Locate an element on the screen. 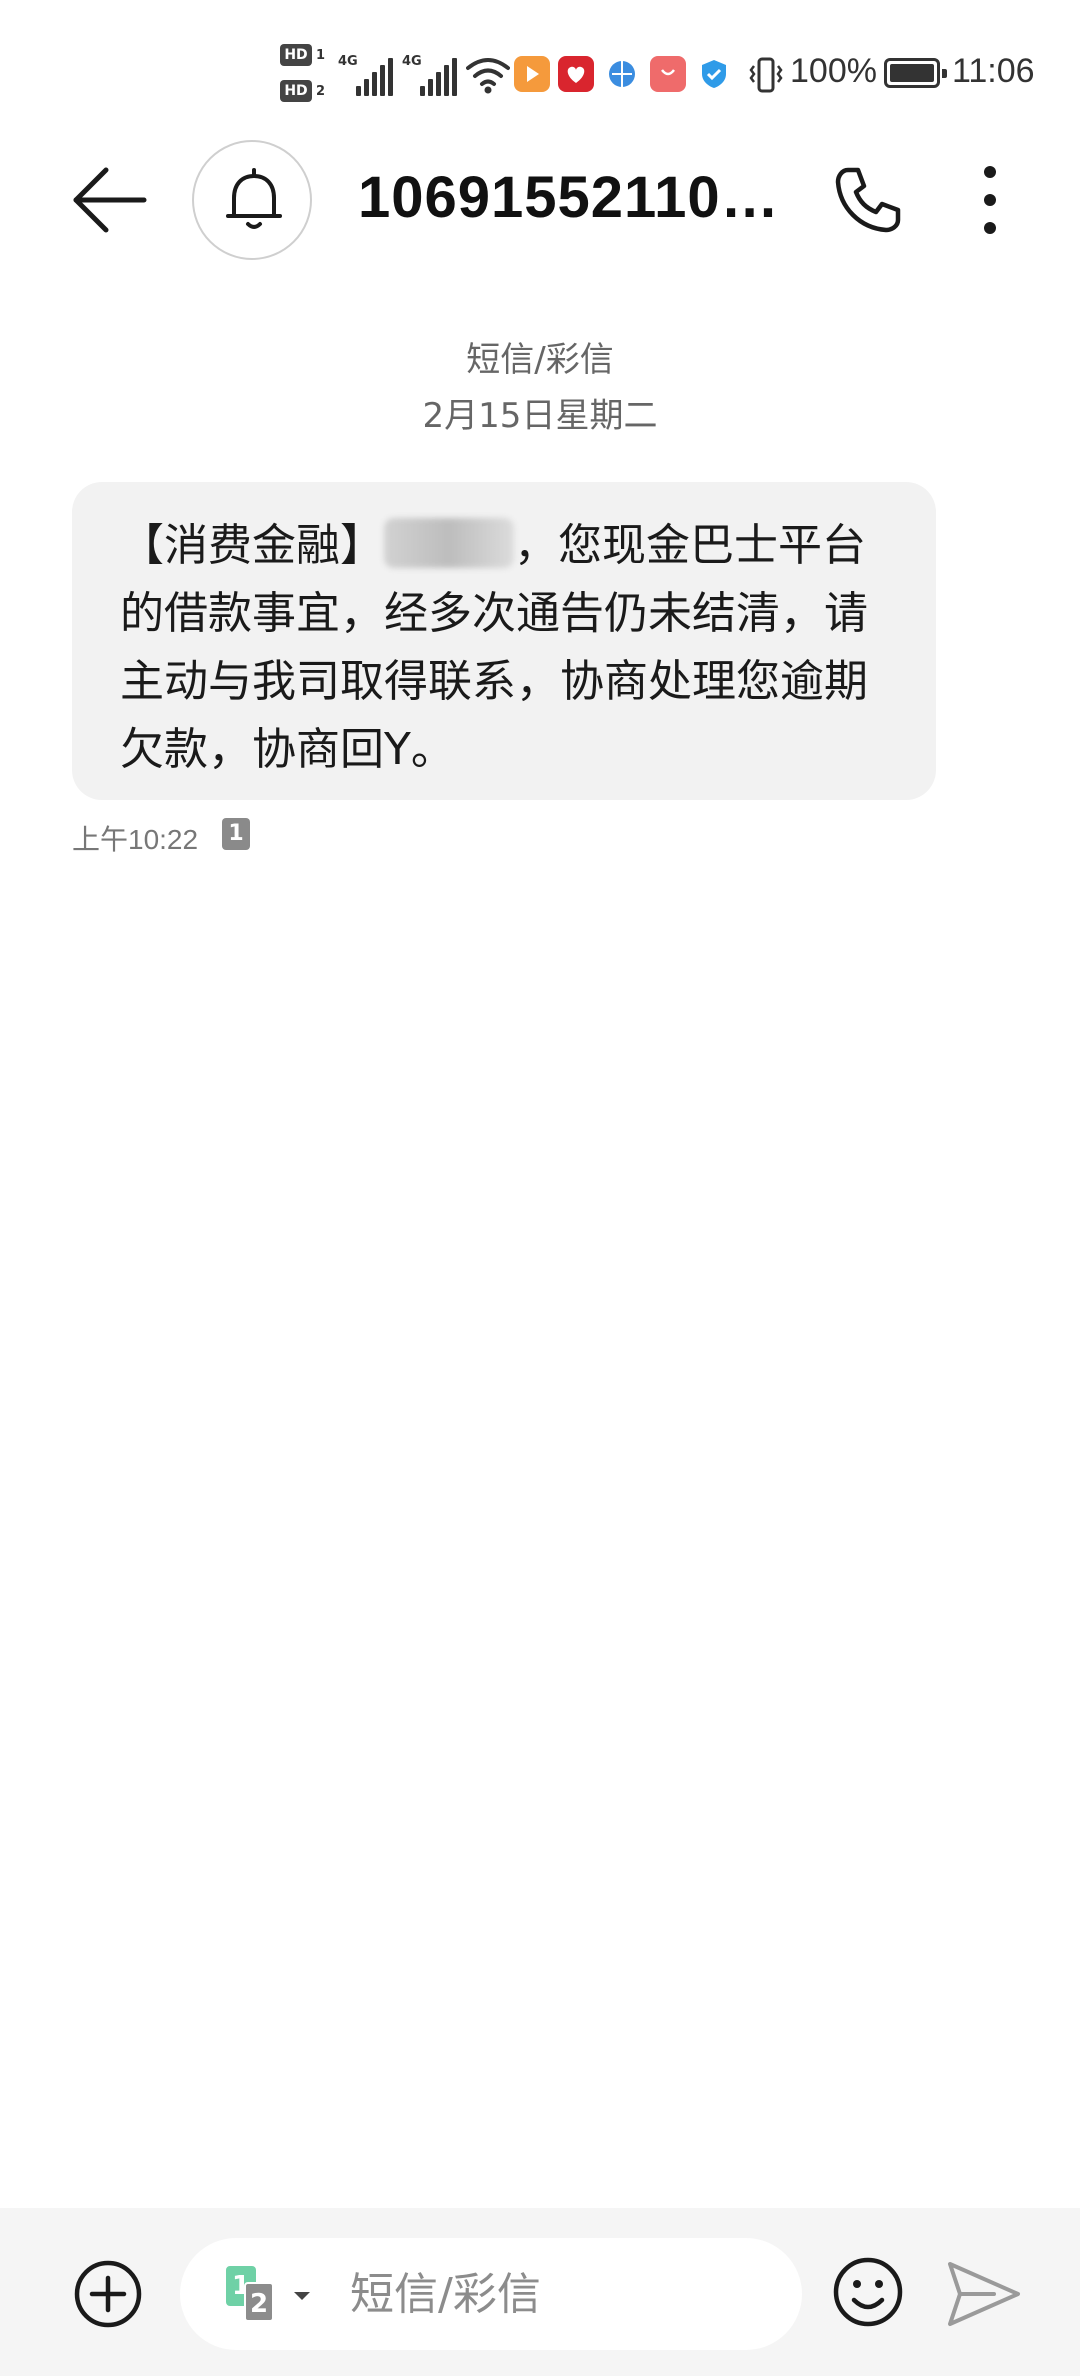  vibrate-icon is located at coordinates (766, 75).